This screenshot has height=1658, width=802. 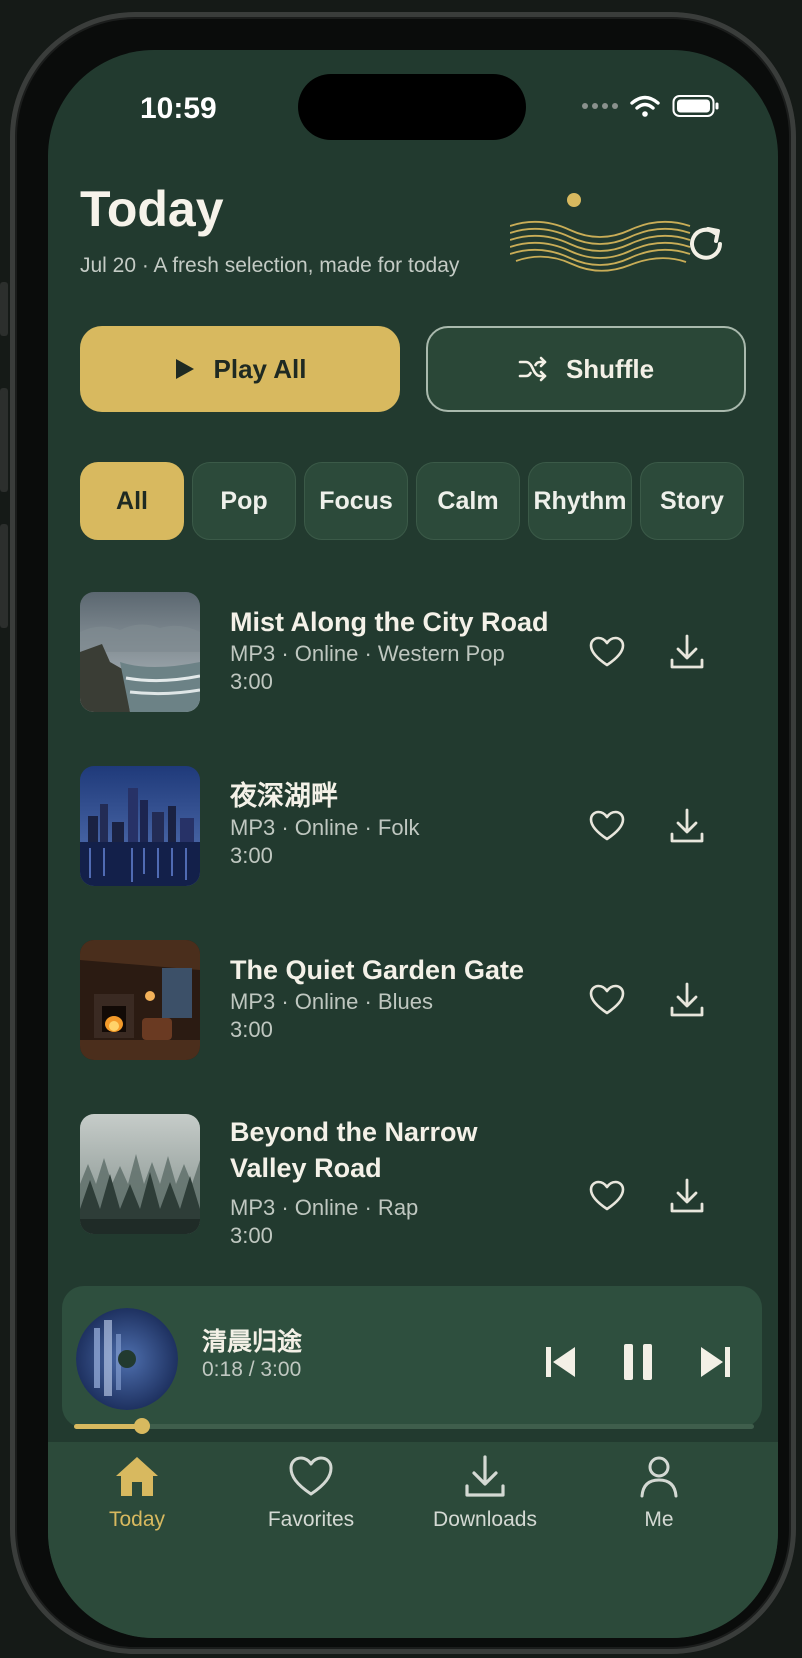 I want to click on tab-today: Today, so click(x=137, y=1493).